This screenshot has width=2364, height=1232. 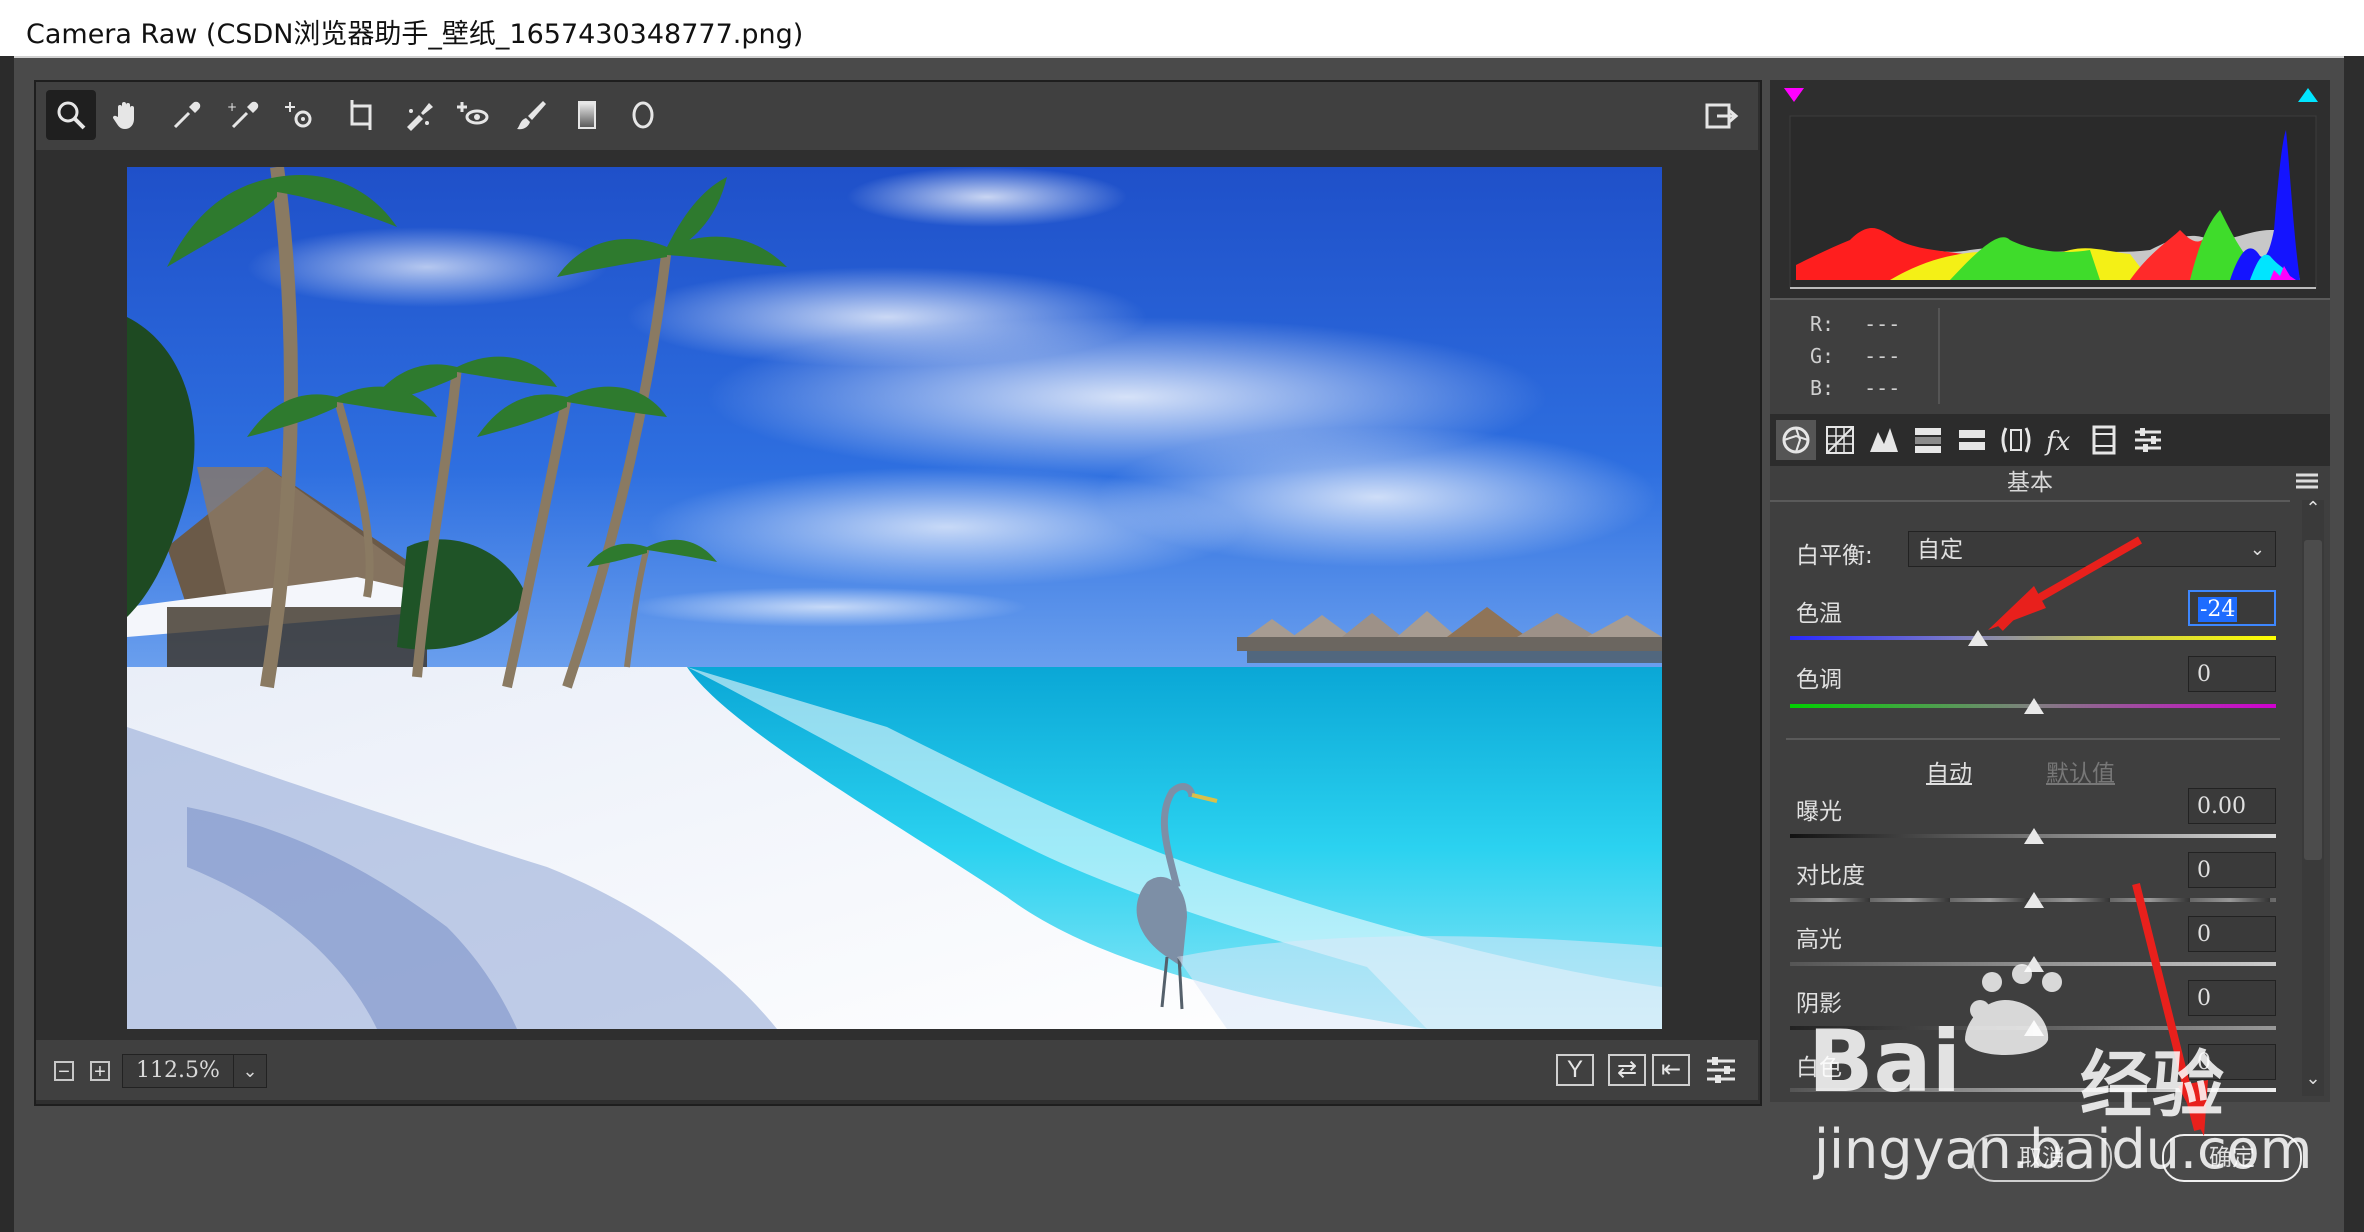 What do you see at coordinates (1882, 324) in the screenshot?
I see `r-value: ---` at bounding box center [1882, 324].